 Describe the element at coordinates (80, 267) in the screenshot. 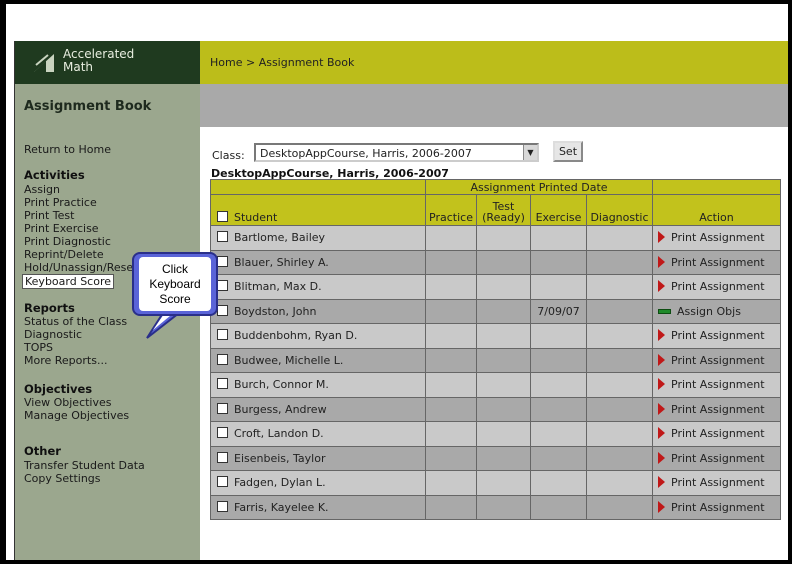

I see `sidebar-item-hold-unassign-reset: Hold/Unassign/Reset` at that location.